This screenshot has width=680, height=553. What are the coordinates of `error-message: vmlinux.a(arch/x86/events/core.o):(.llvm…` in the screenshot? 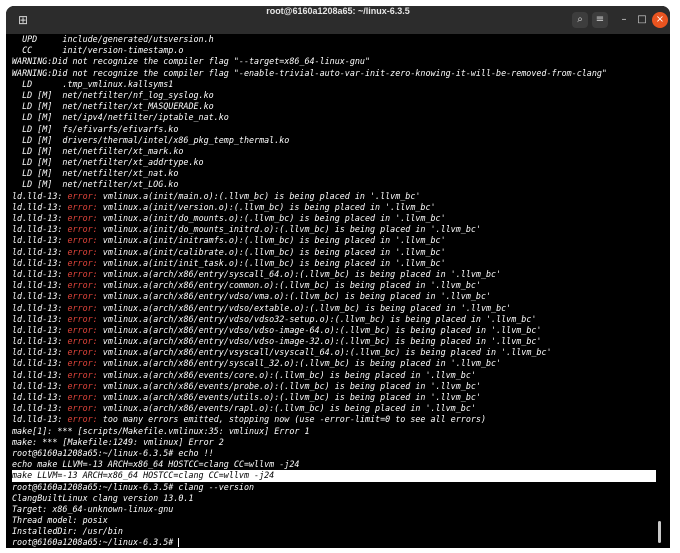 It's located at (286, 374).